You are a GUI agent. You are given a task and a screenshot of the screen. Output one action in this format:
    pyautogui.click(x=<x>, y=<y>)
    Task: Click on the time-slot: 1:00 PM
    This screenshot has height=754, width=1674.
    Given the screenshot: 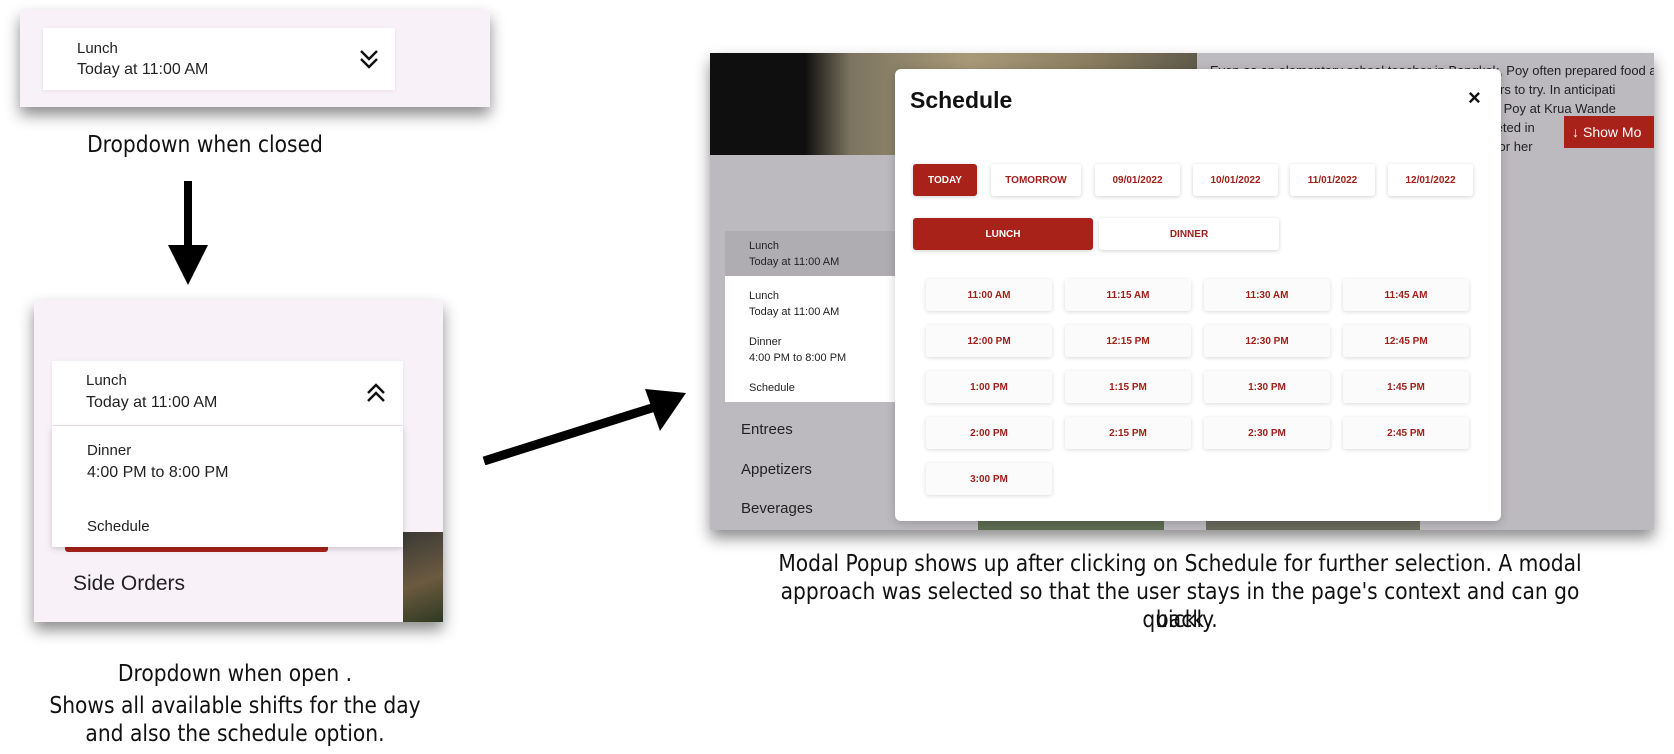 What is the action you would take?
    pyautogui.click(x=989, y=387)
    